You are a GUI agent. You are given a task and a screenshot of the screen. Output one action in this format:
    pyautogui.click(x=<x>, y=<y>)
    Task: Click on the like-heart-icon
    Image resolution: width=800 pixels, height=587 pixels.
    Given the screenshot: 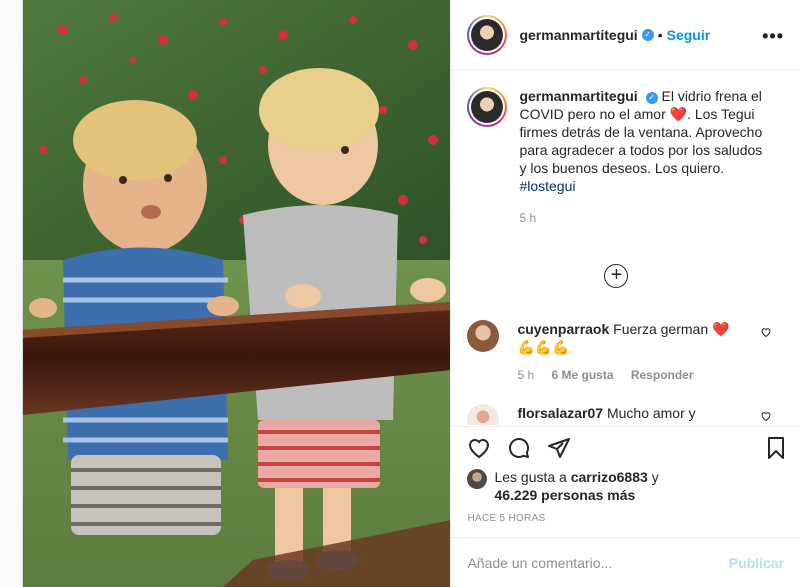 What is the action you would take?
    pyautogui.click(x=479, y=448)
    